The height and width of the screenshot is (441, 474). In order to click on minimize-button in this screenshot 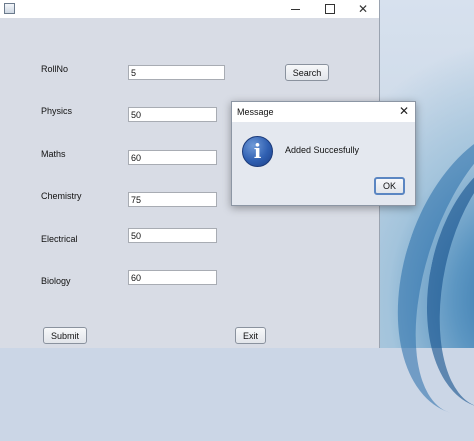, I will do `click(295, 9)`.